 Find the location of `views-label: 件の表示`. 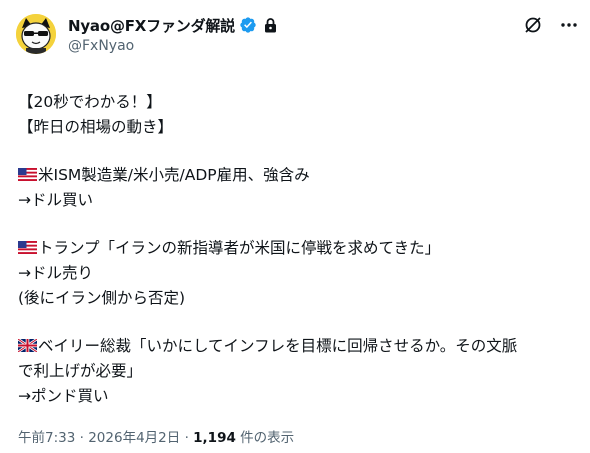

views-label: 件の表示 is located at coordinates (267, 438).